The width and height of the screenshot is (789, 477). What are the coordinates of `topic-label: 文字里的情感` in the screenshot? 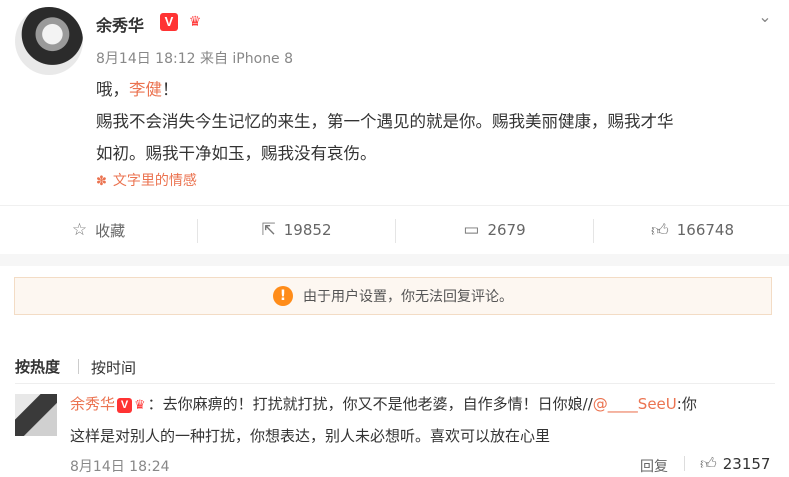 It's located at (154, 181).